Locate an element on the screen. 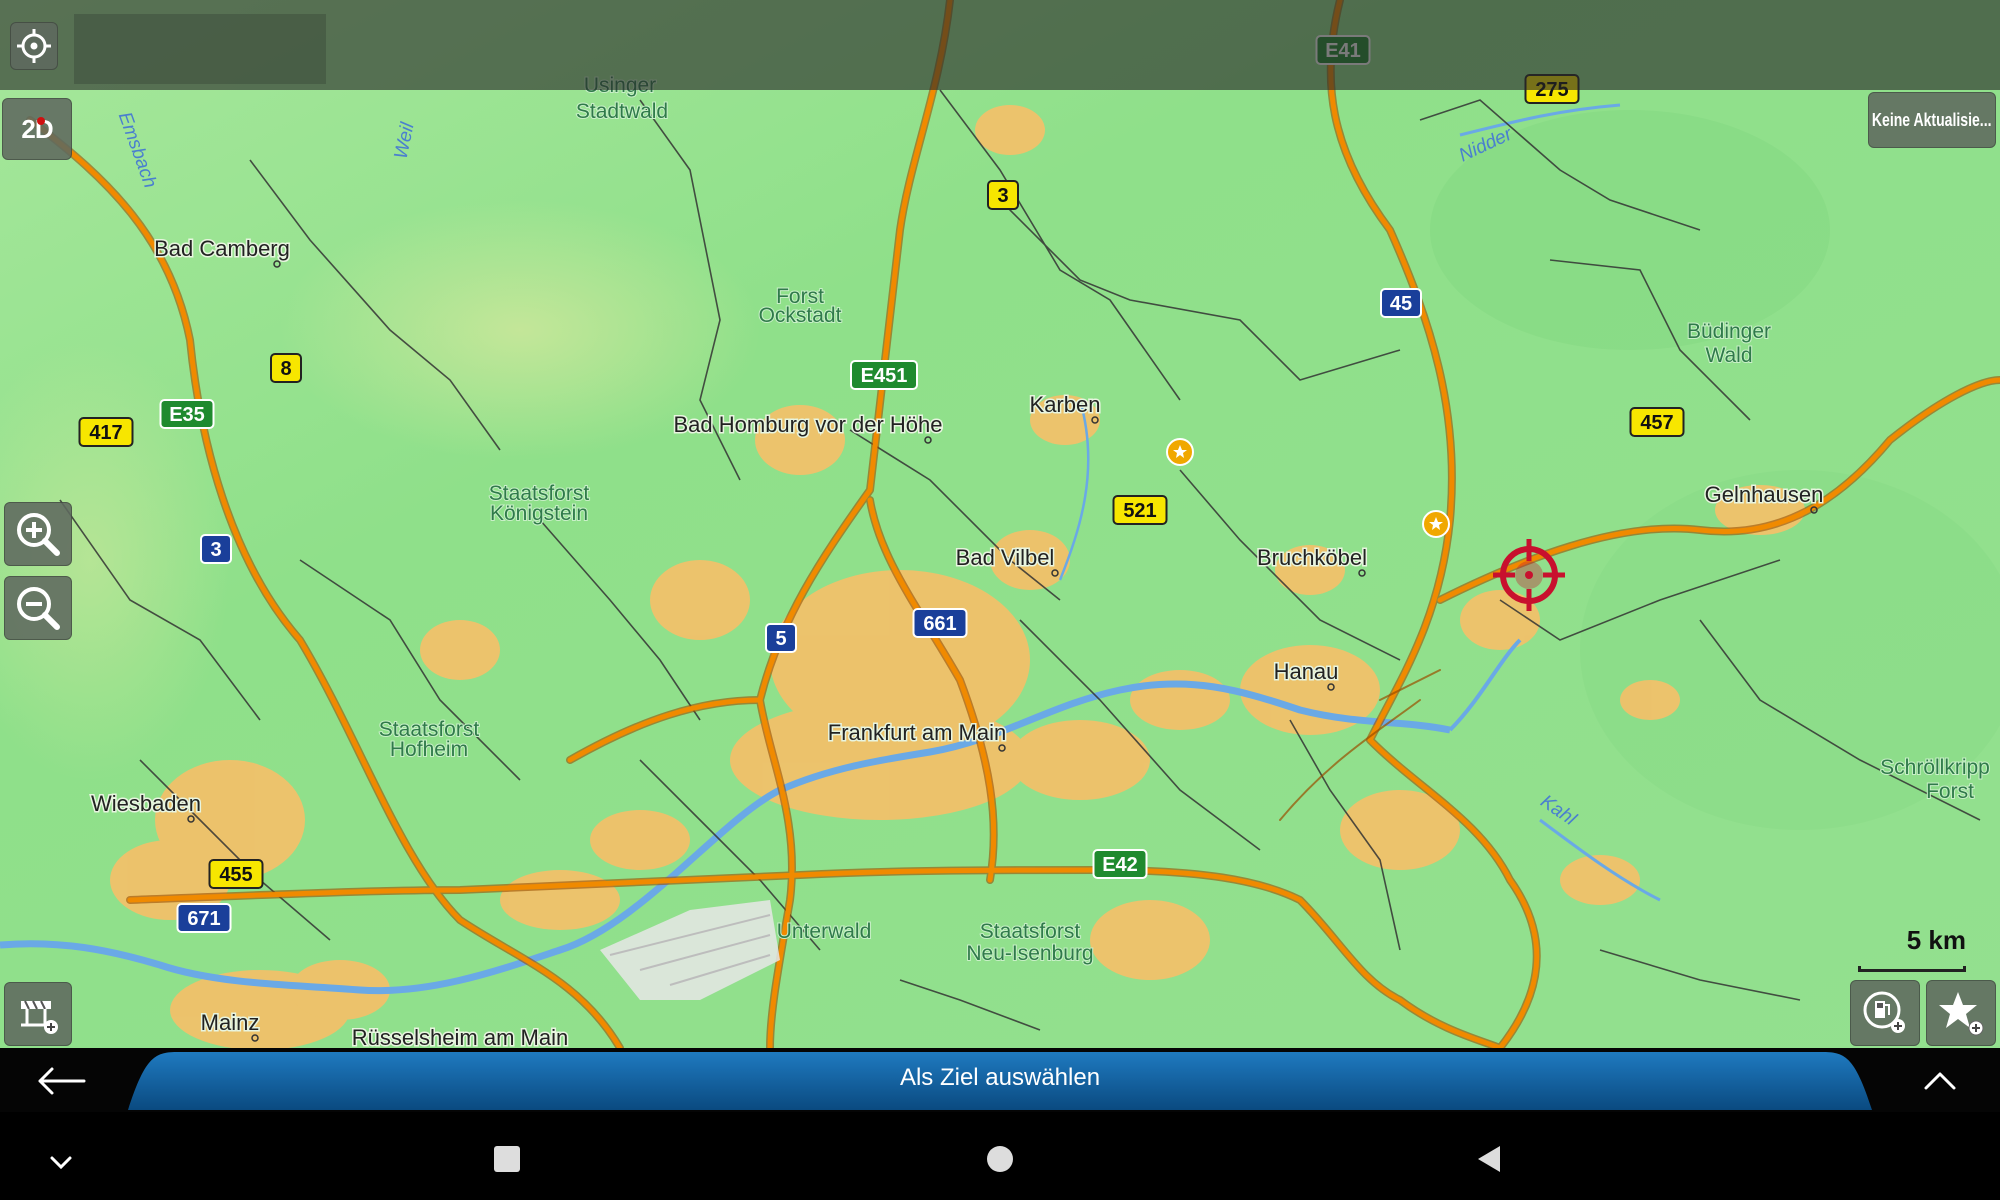  arrow-left-icon is located at coordinates (62, 1081).